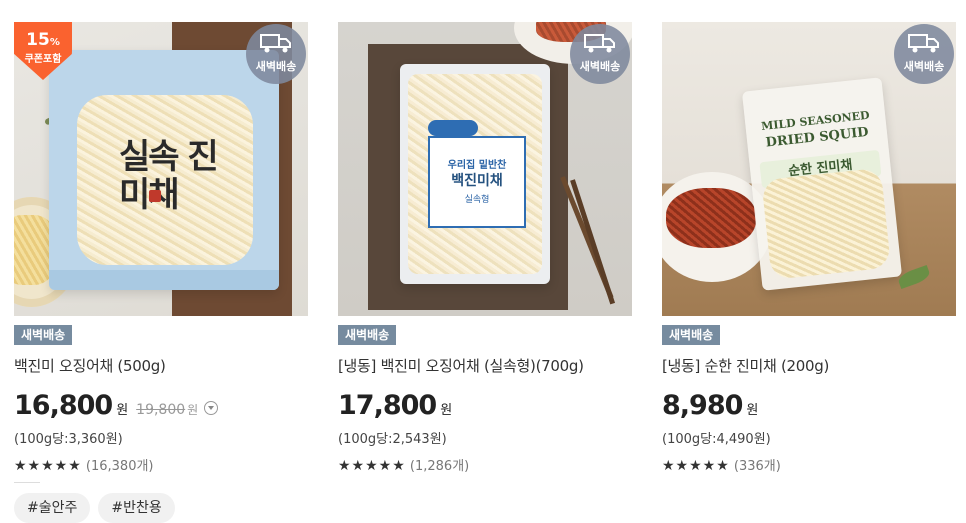 The image size is (966, 523). I want to click on divider, so click(27, 482).